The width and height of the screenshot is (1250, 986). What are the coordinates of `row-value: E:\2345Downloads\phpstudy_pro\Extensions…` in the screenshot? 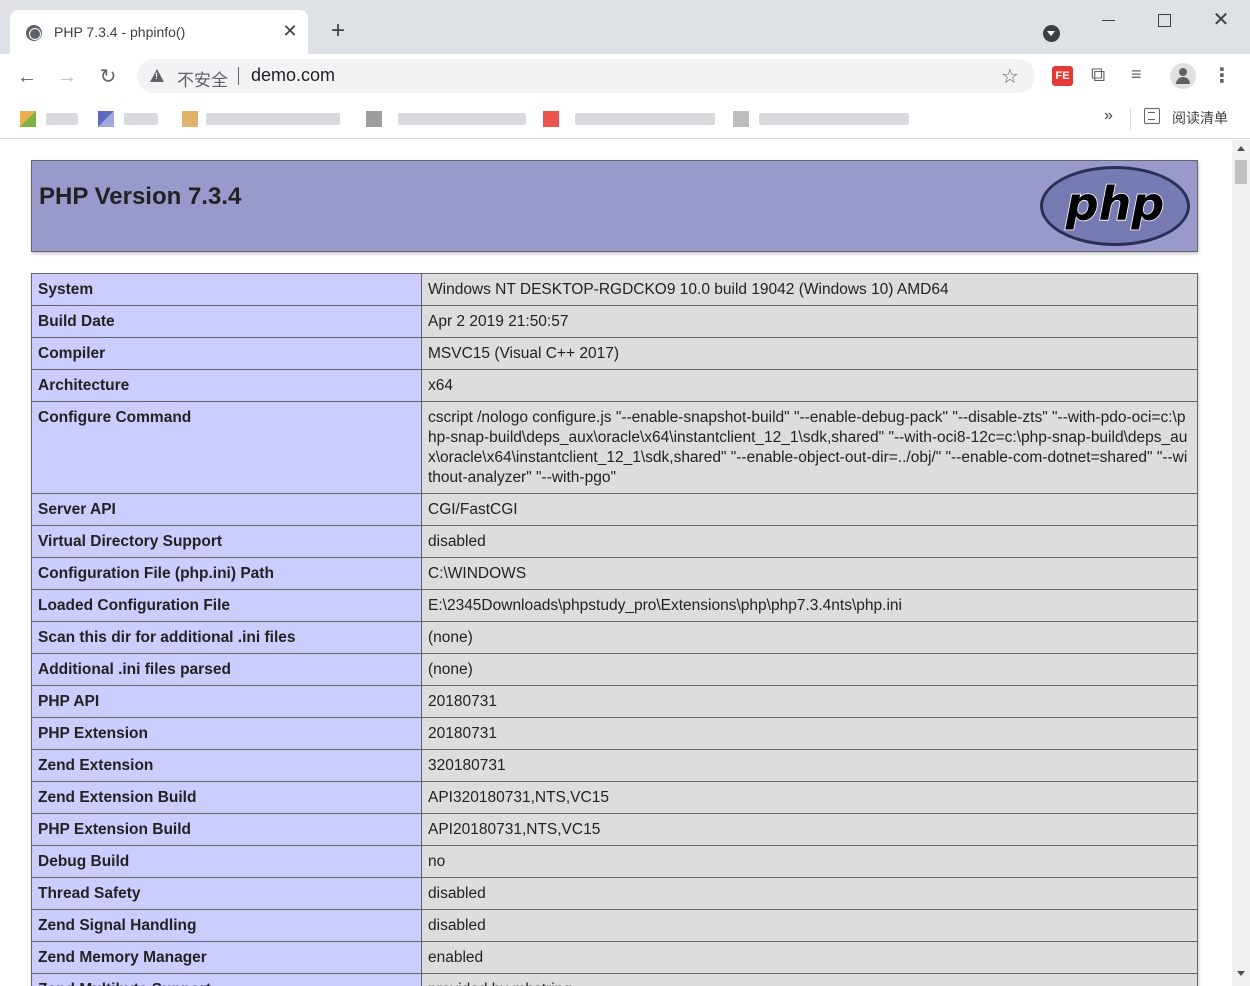 It's located at (809, 605).